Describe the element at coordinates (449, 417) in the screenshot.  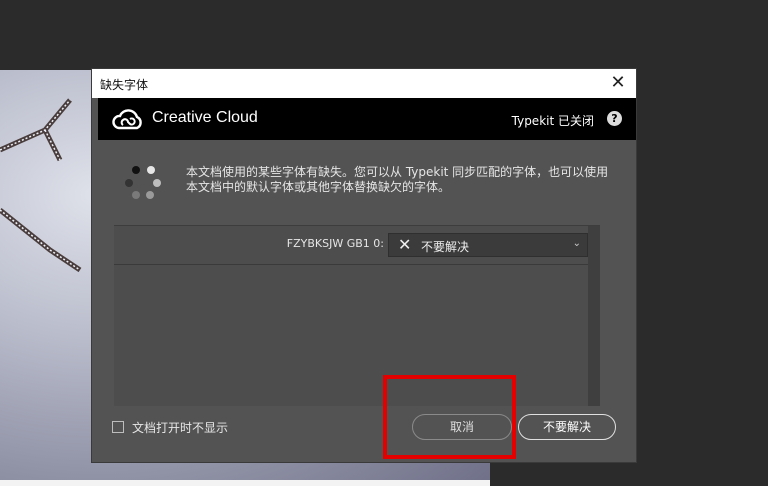
I see `red-highlight-box` at that location.